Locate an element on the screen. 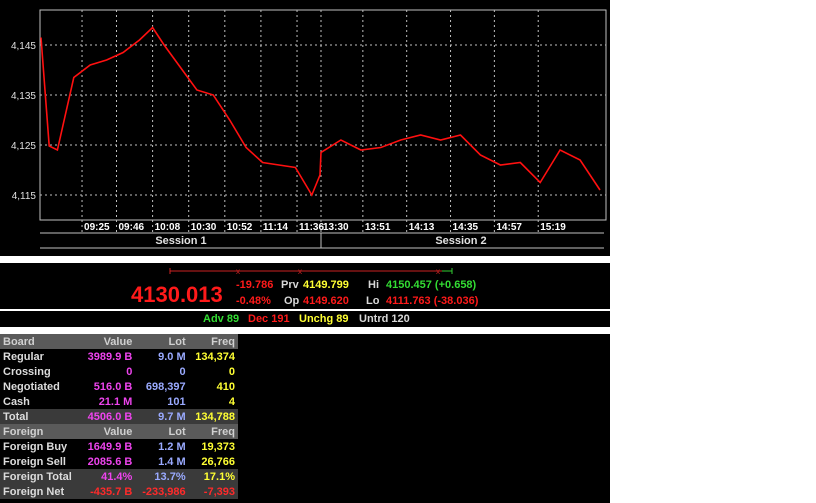  row-freq: 134,374 is located at coordinates (215, 356).